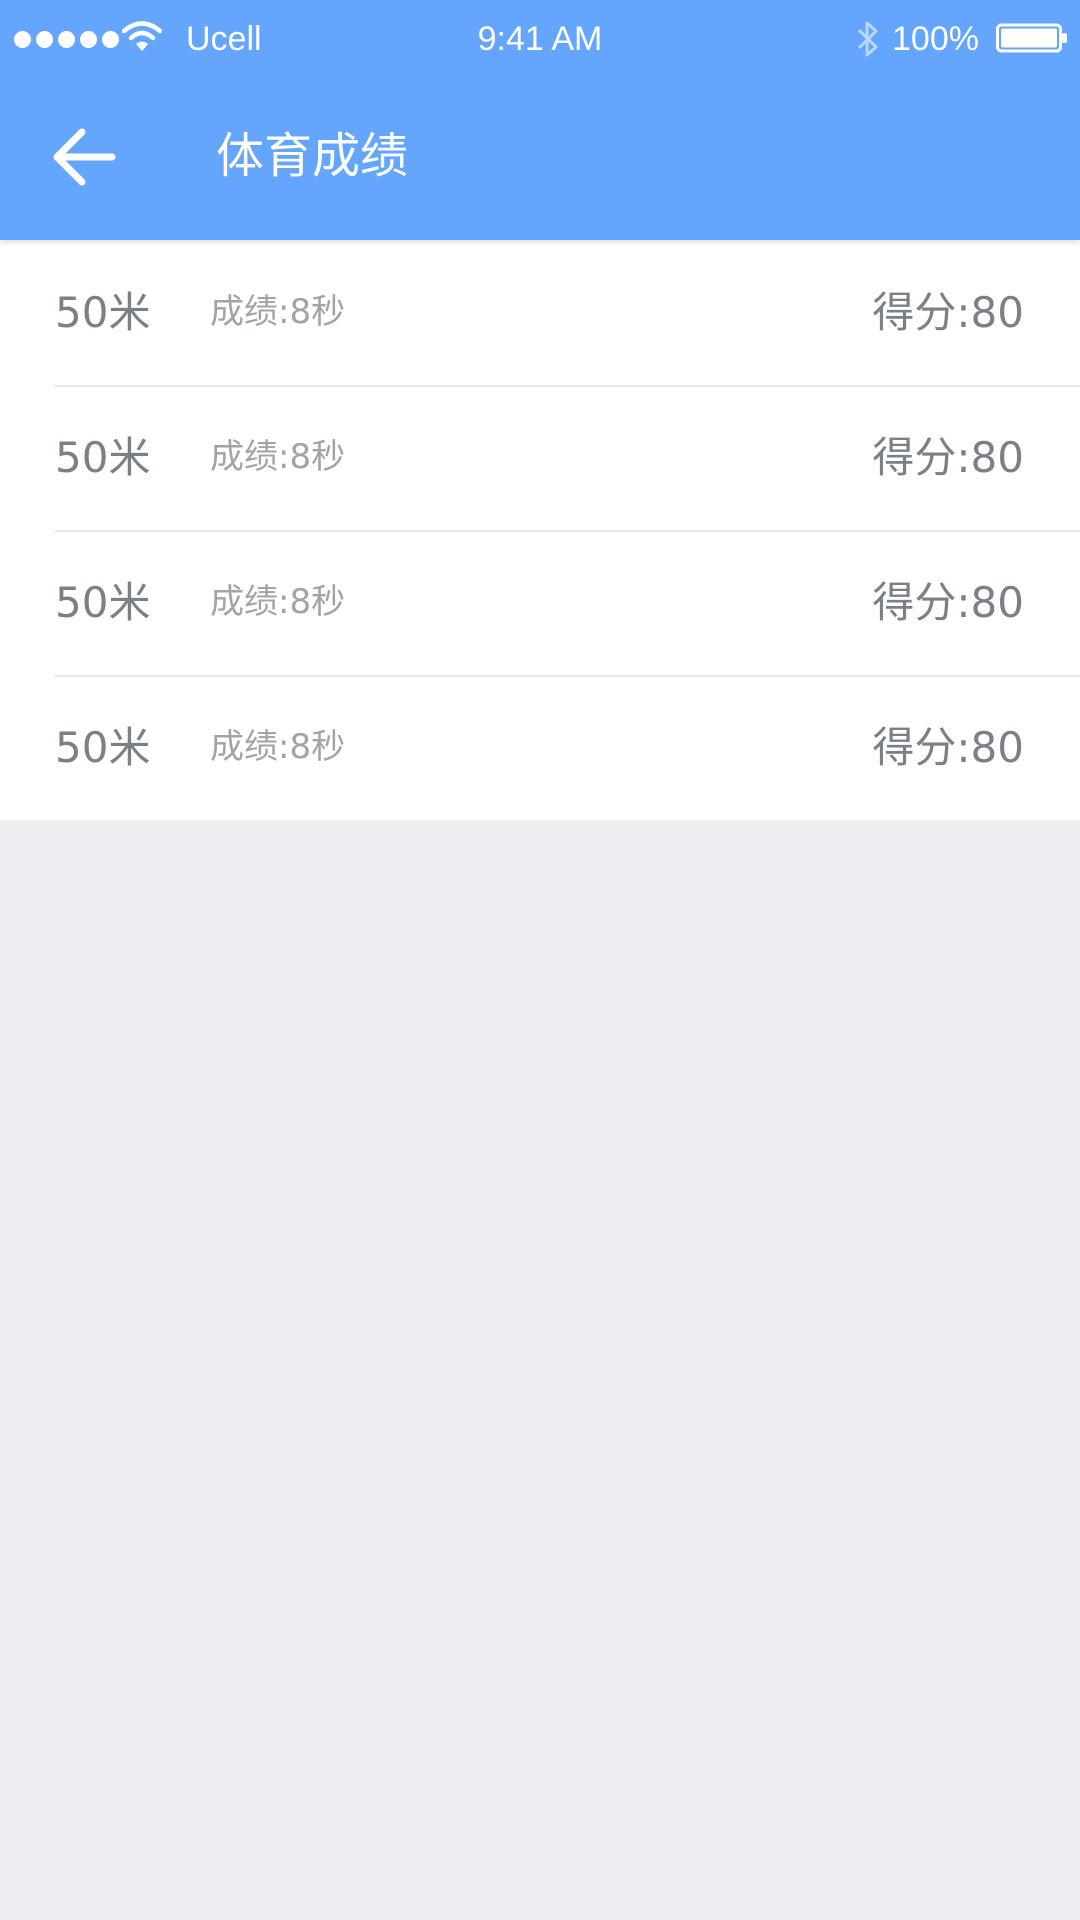  I want to click on app-header: Ucell 9:41 AM 100% 体育成绩, so click(540, 120).